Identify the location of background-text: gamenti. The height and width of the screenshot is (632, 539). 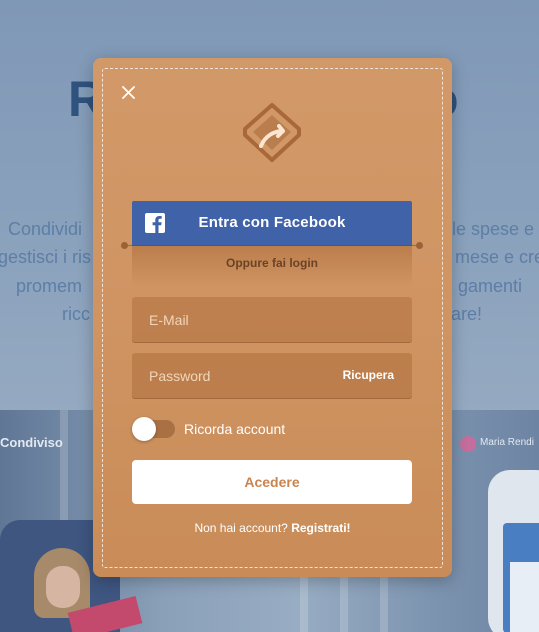
(490, 286).